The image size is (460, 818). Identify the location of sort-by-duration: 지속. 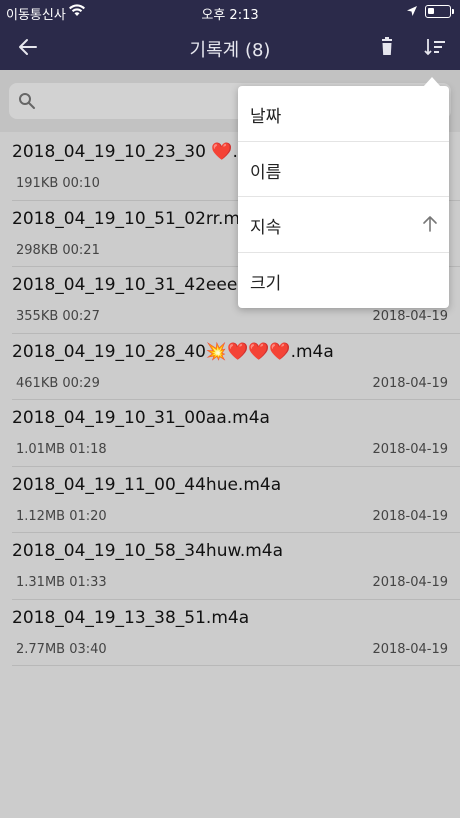
(343, 225).